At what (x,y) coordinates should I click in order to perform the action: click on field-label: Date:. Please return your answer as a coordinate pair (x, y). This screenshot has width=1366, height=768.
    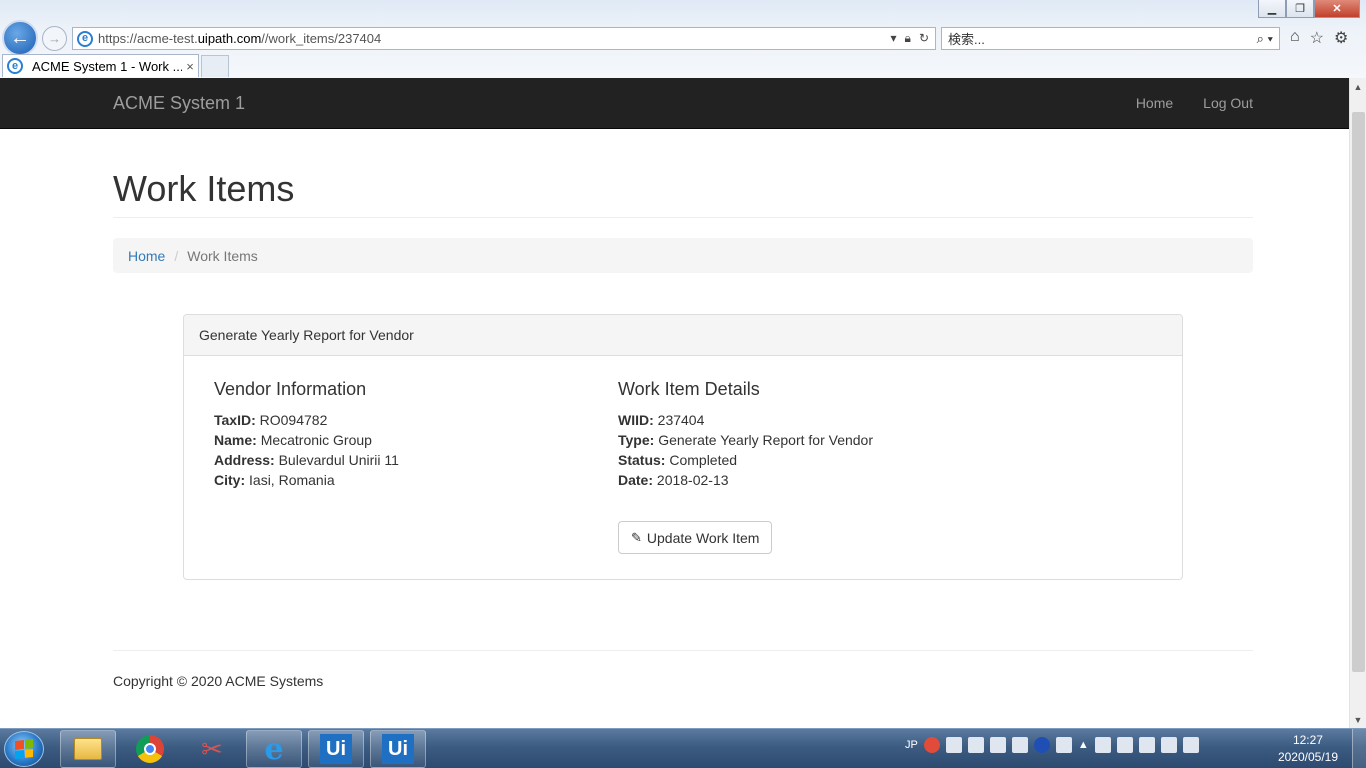
    Looking at the image, I should click on (636, 480).